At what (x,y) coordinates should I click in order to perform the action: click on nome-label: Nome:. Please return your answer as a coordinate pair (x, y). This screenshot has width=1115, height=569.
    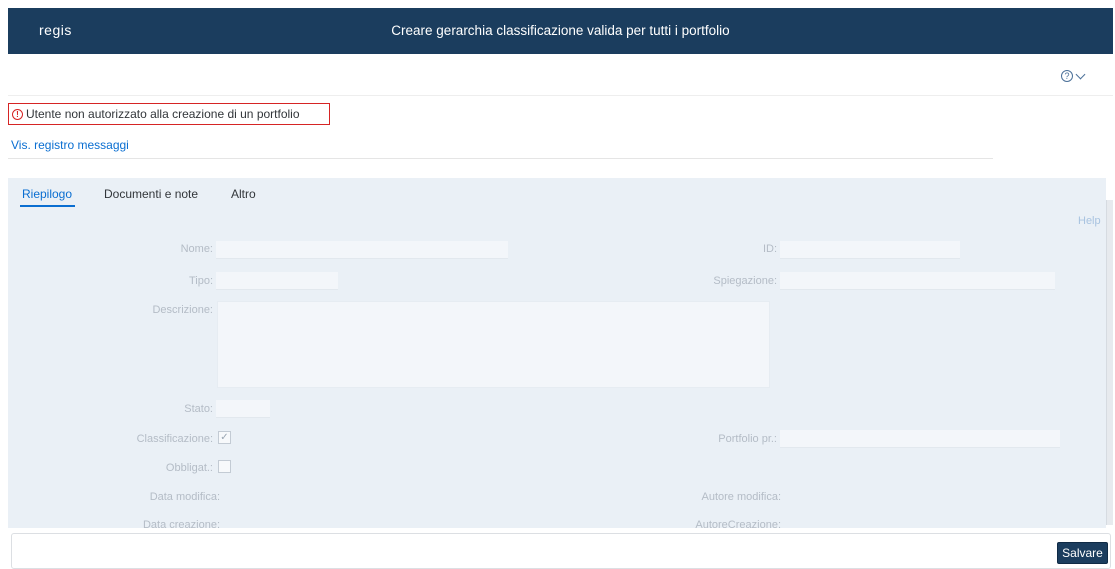
    Looking at the image, I should click on (196, 249).